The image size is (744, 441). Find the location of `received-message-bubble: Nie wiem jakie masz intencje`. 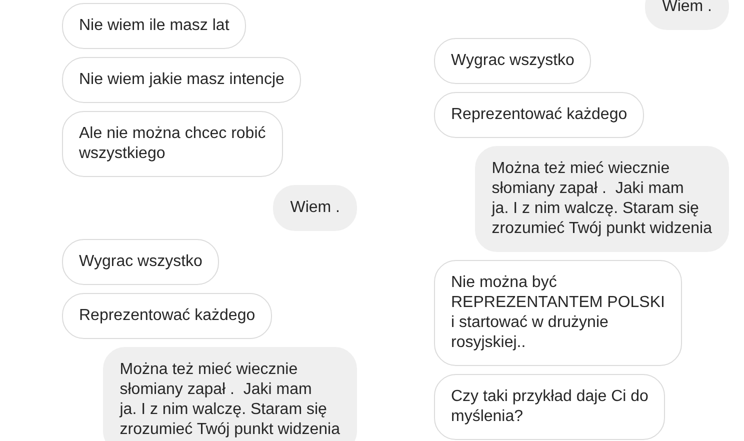

received-message-bubble: Nie wiem jakie masz intencje is located at coordinates (182, 80).